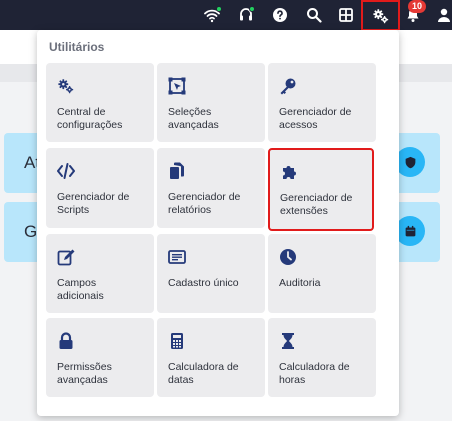  I want to click on copy-icon, so click(177, 171).